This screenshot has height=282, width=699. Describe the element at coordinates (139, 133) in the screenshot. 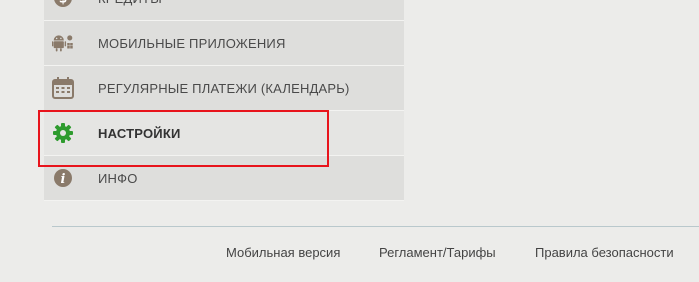

I see `menu-item-label: НАСТРОЙКИ` at that location.